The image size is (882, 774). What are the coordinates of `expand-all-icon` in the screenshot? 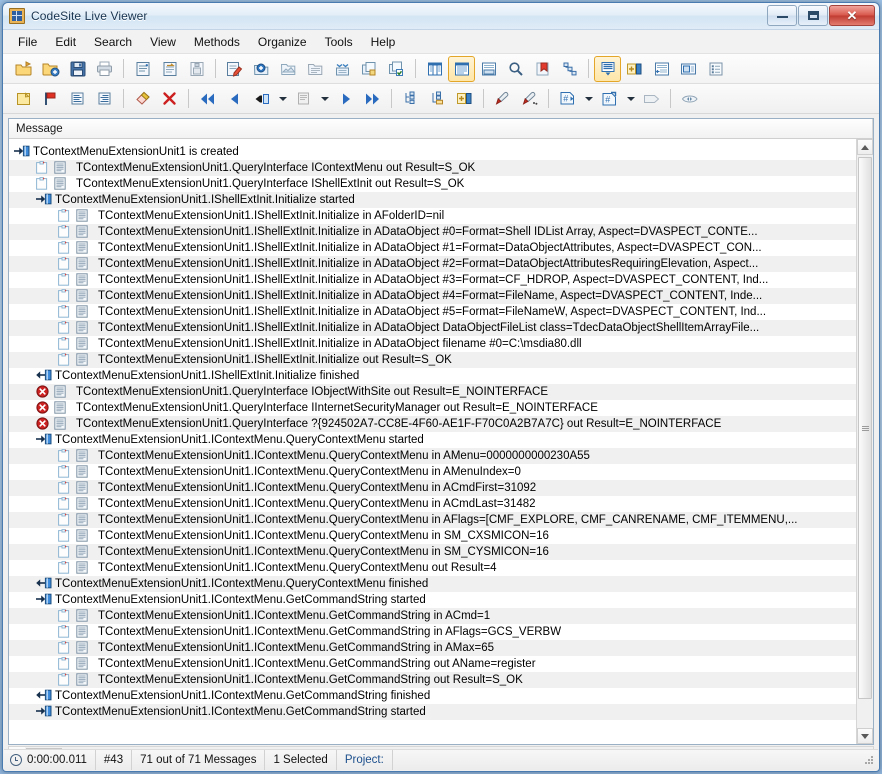 It's located at (342, 69).